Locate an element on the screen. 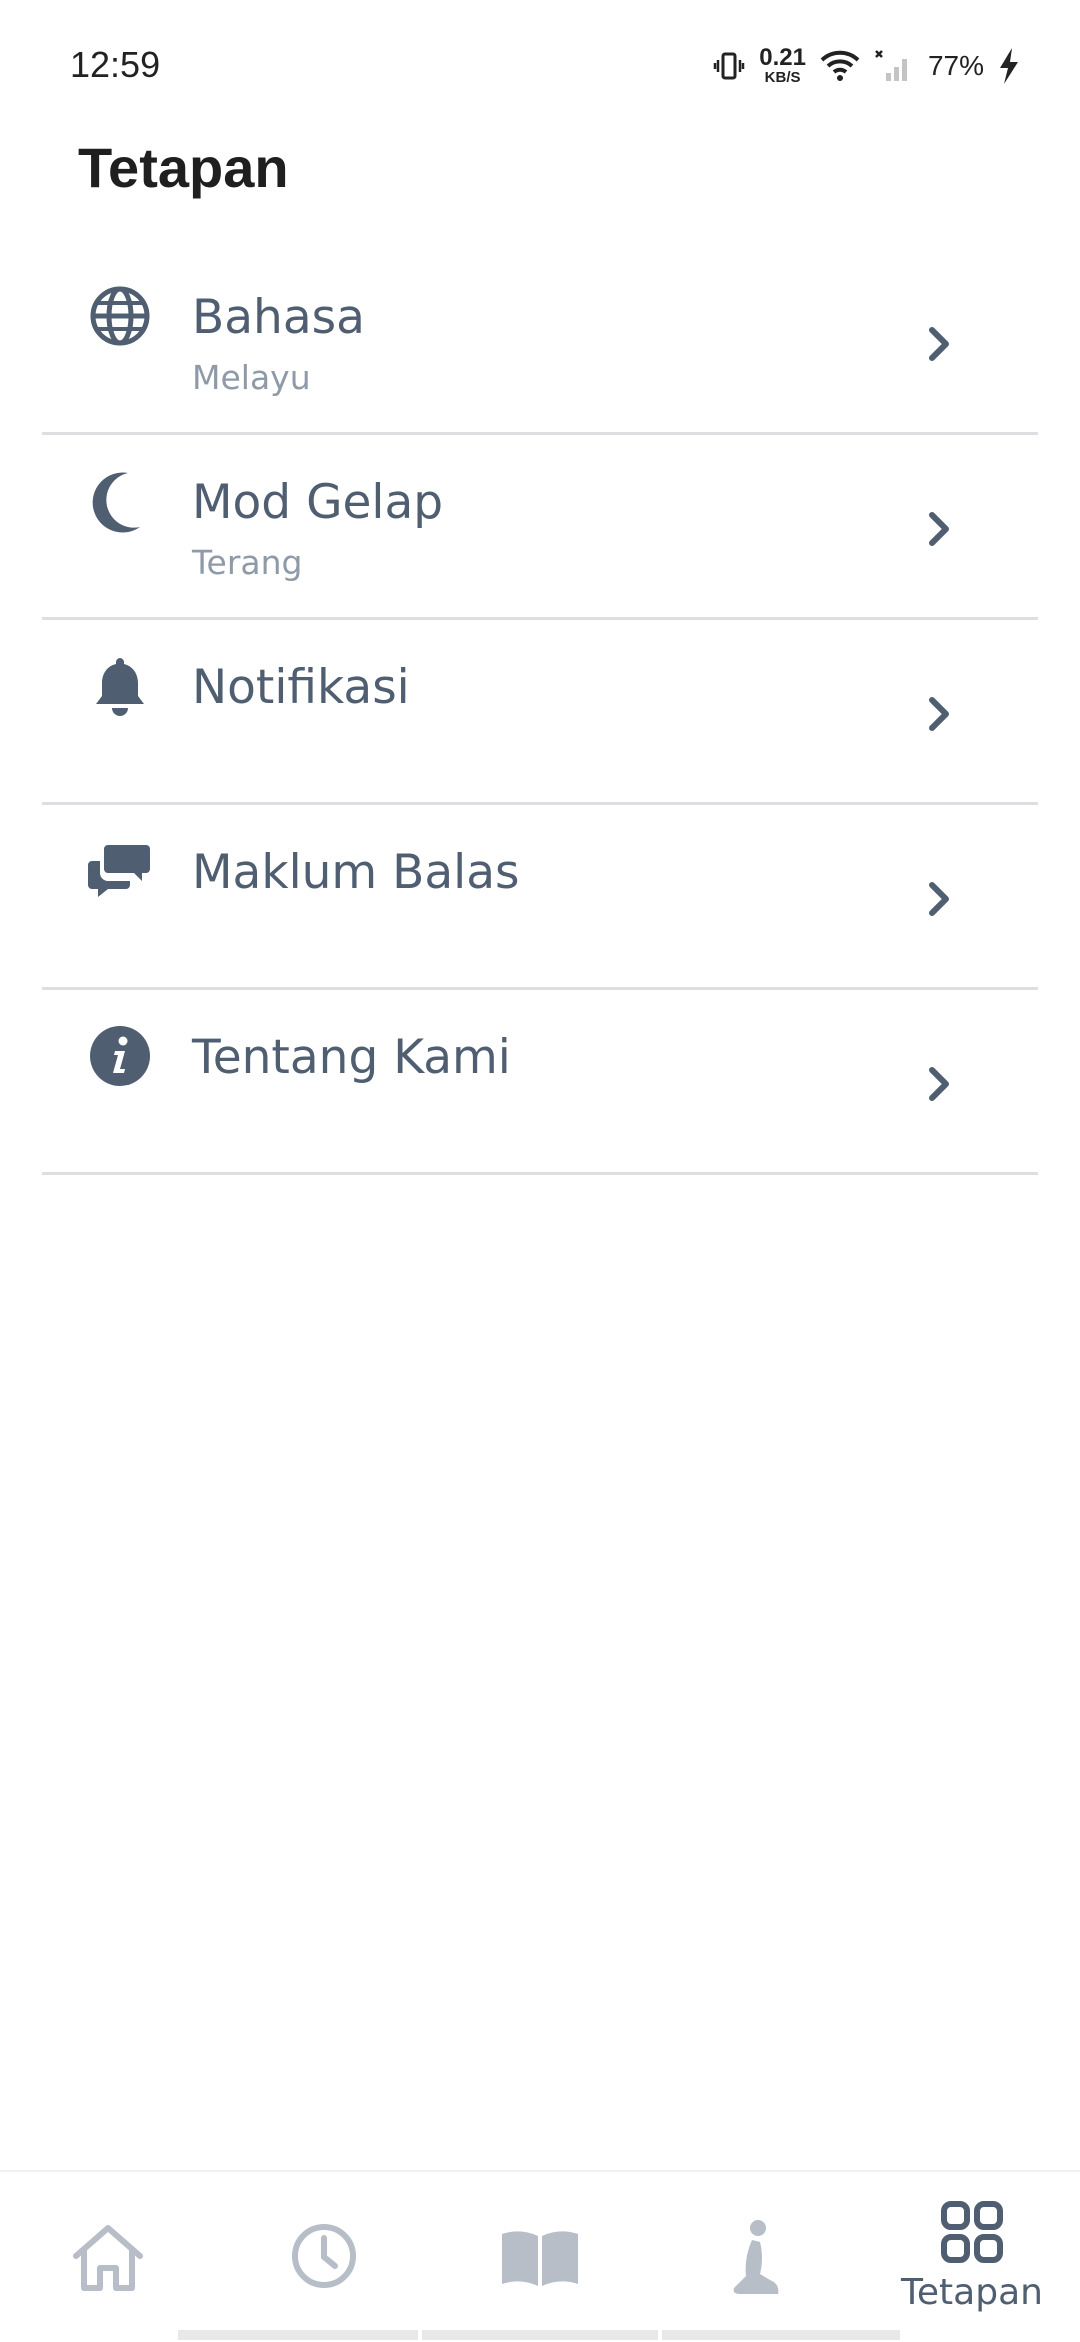 Image resolution: width=1080 pixels, height=2342 pixels. nav-prayer-times is located at coordinates (324, 2257).